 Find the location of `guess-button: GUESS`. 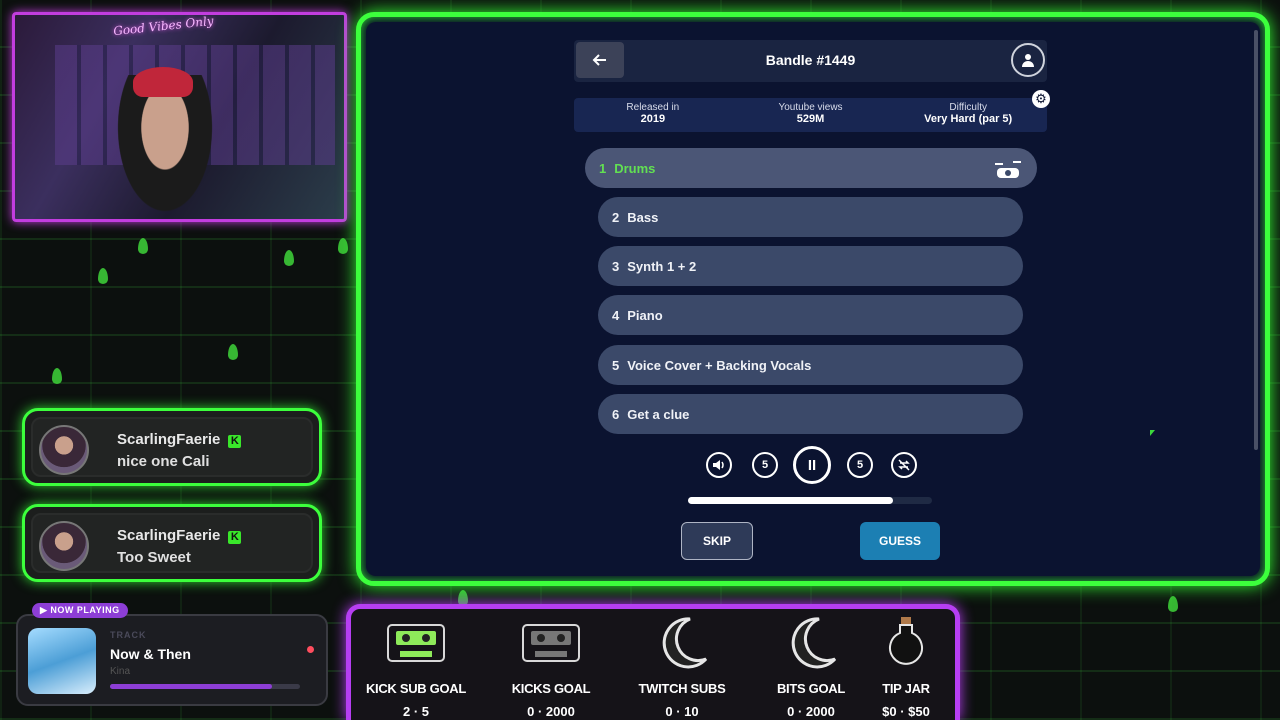

guess-button: GUESS is located at coordinates (900, 541).